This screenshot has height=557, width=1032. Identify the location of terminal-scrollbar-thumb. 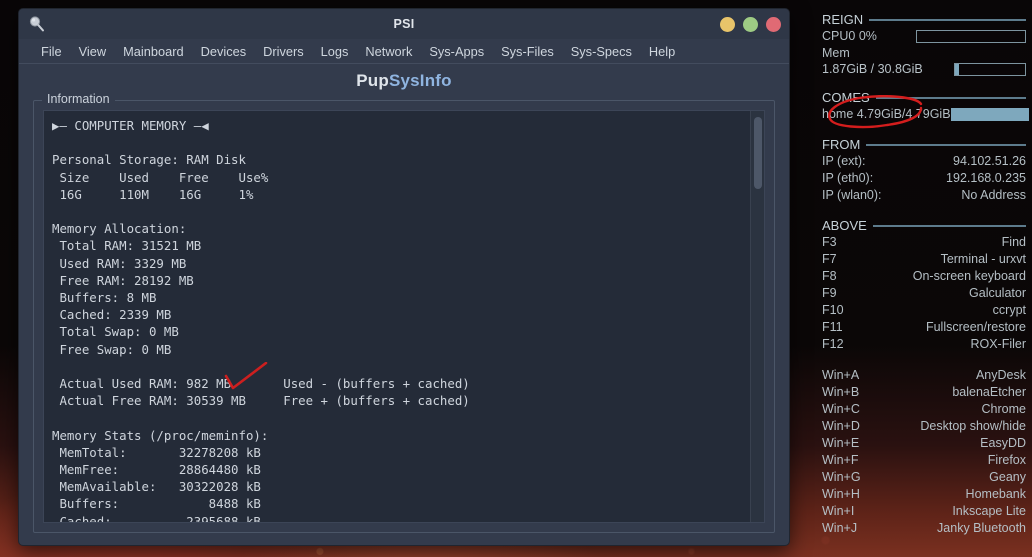
(758, 153).